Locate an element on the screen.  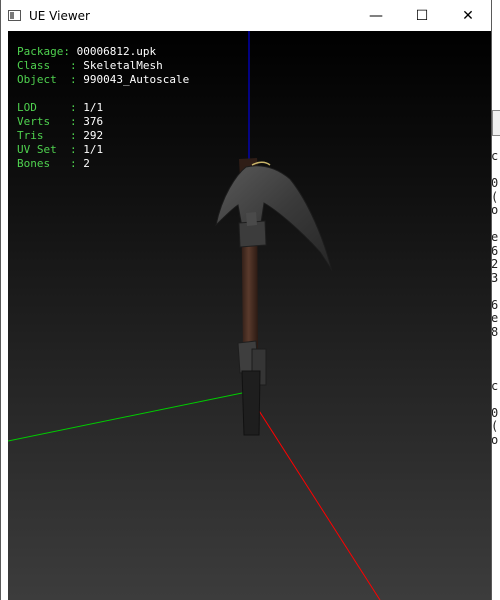
background-text-fragment: 2 is located at coordinates (495, 264).